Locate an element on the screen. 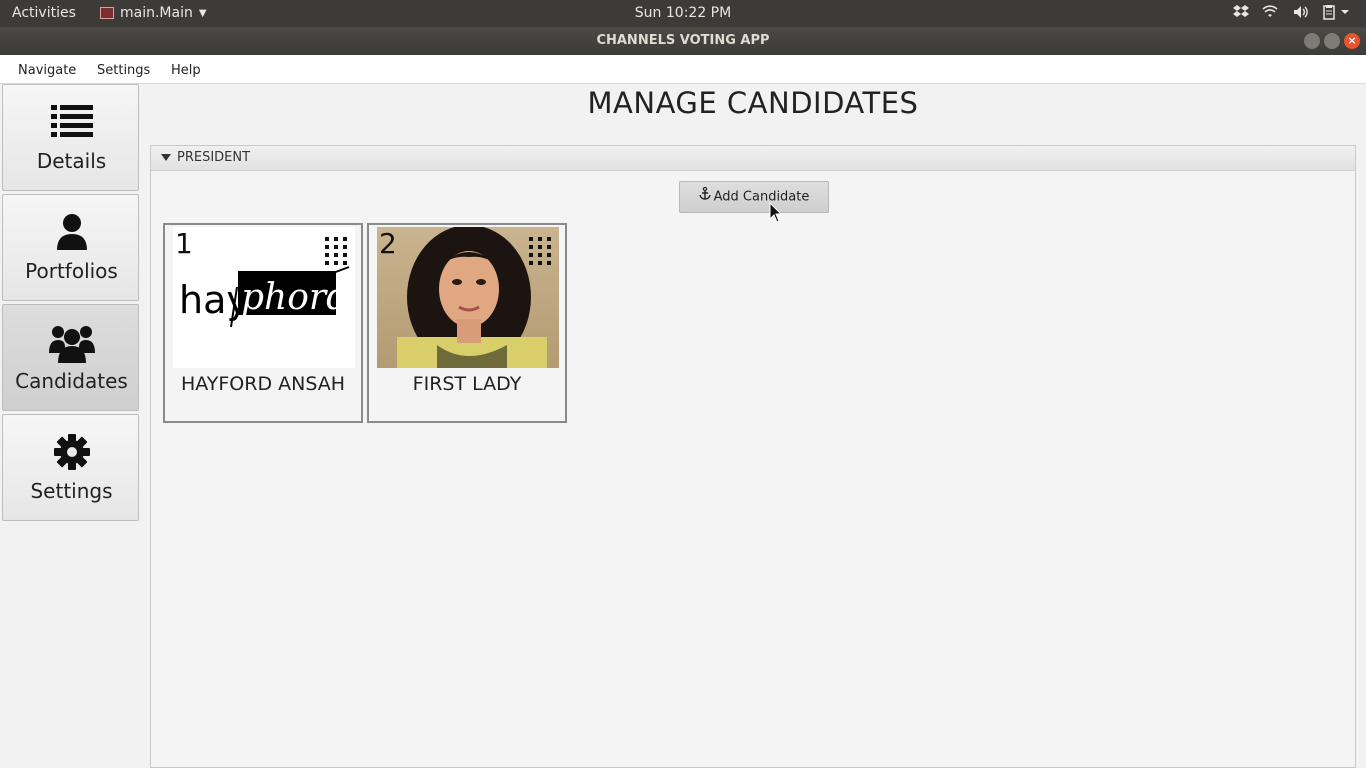 This screenshot has width=1366, height=768. sidebar-item-label: Details is located at coordinates (71, 161).